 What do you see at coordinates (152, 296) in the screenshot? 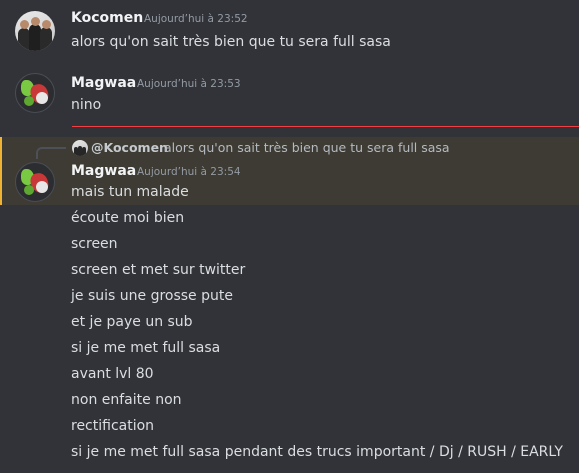
I see `message-text: je suis une grosse pute` at bounding box center [152, 296].